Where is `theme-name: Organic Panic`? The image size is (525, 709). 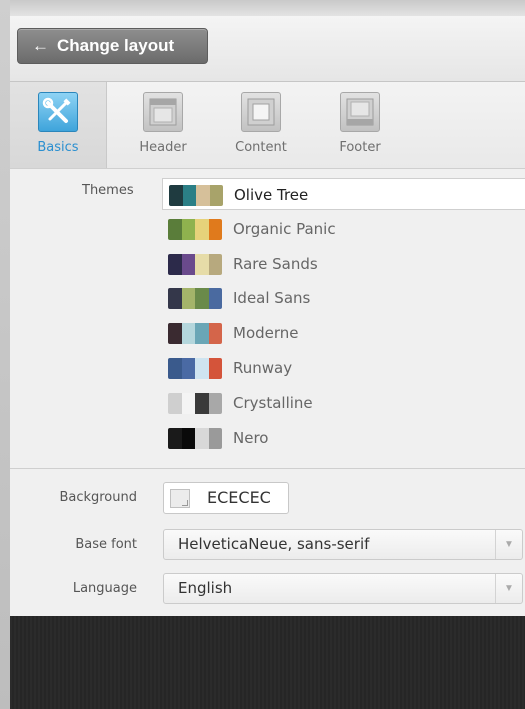 theme-name: Organic Panic is located at coordinates (284, 229).